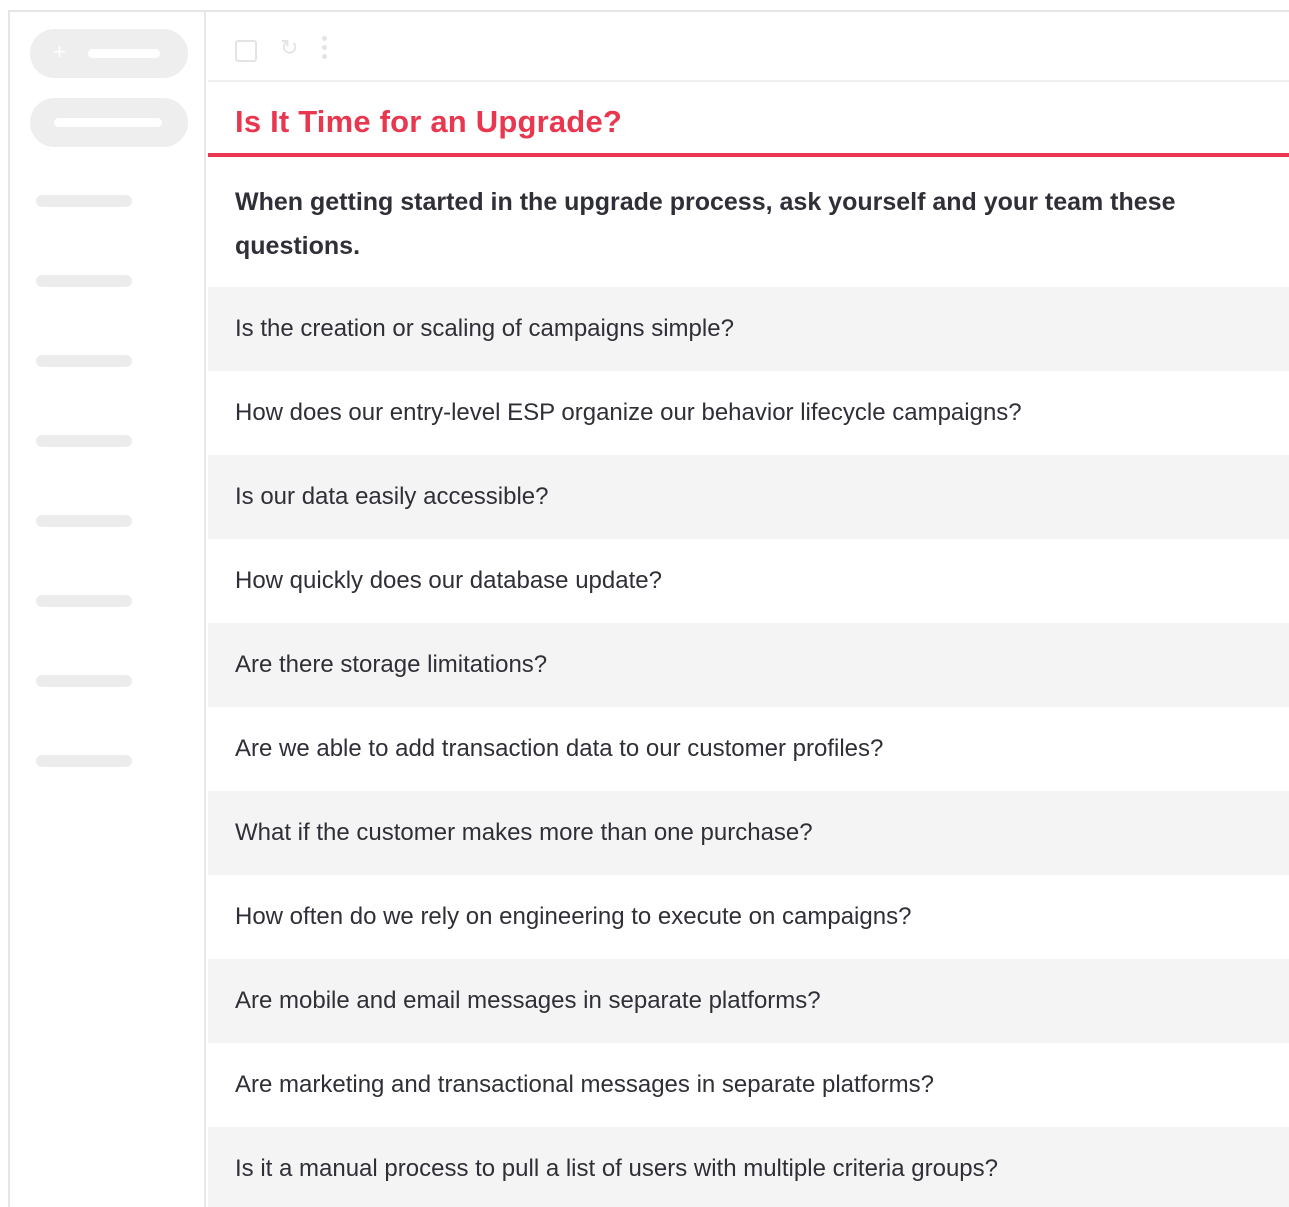 This screenshot has height=1207, width=1289. Describe the element at coordinates (246, 51) in the screenshot. I see `select-all-checkbox` at that location.